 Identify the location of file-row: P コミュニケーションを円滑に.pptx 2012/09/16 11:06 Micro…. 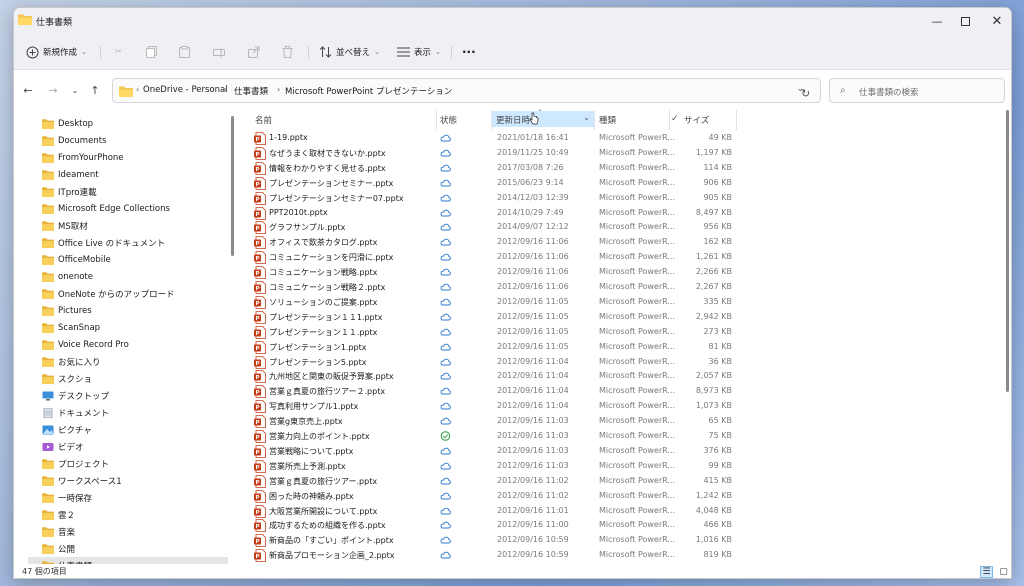
(624, 257).